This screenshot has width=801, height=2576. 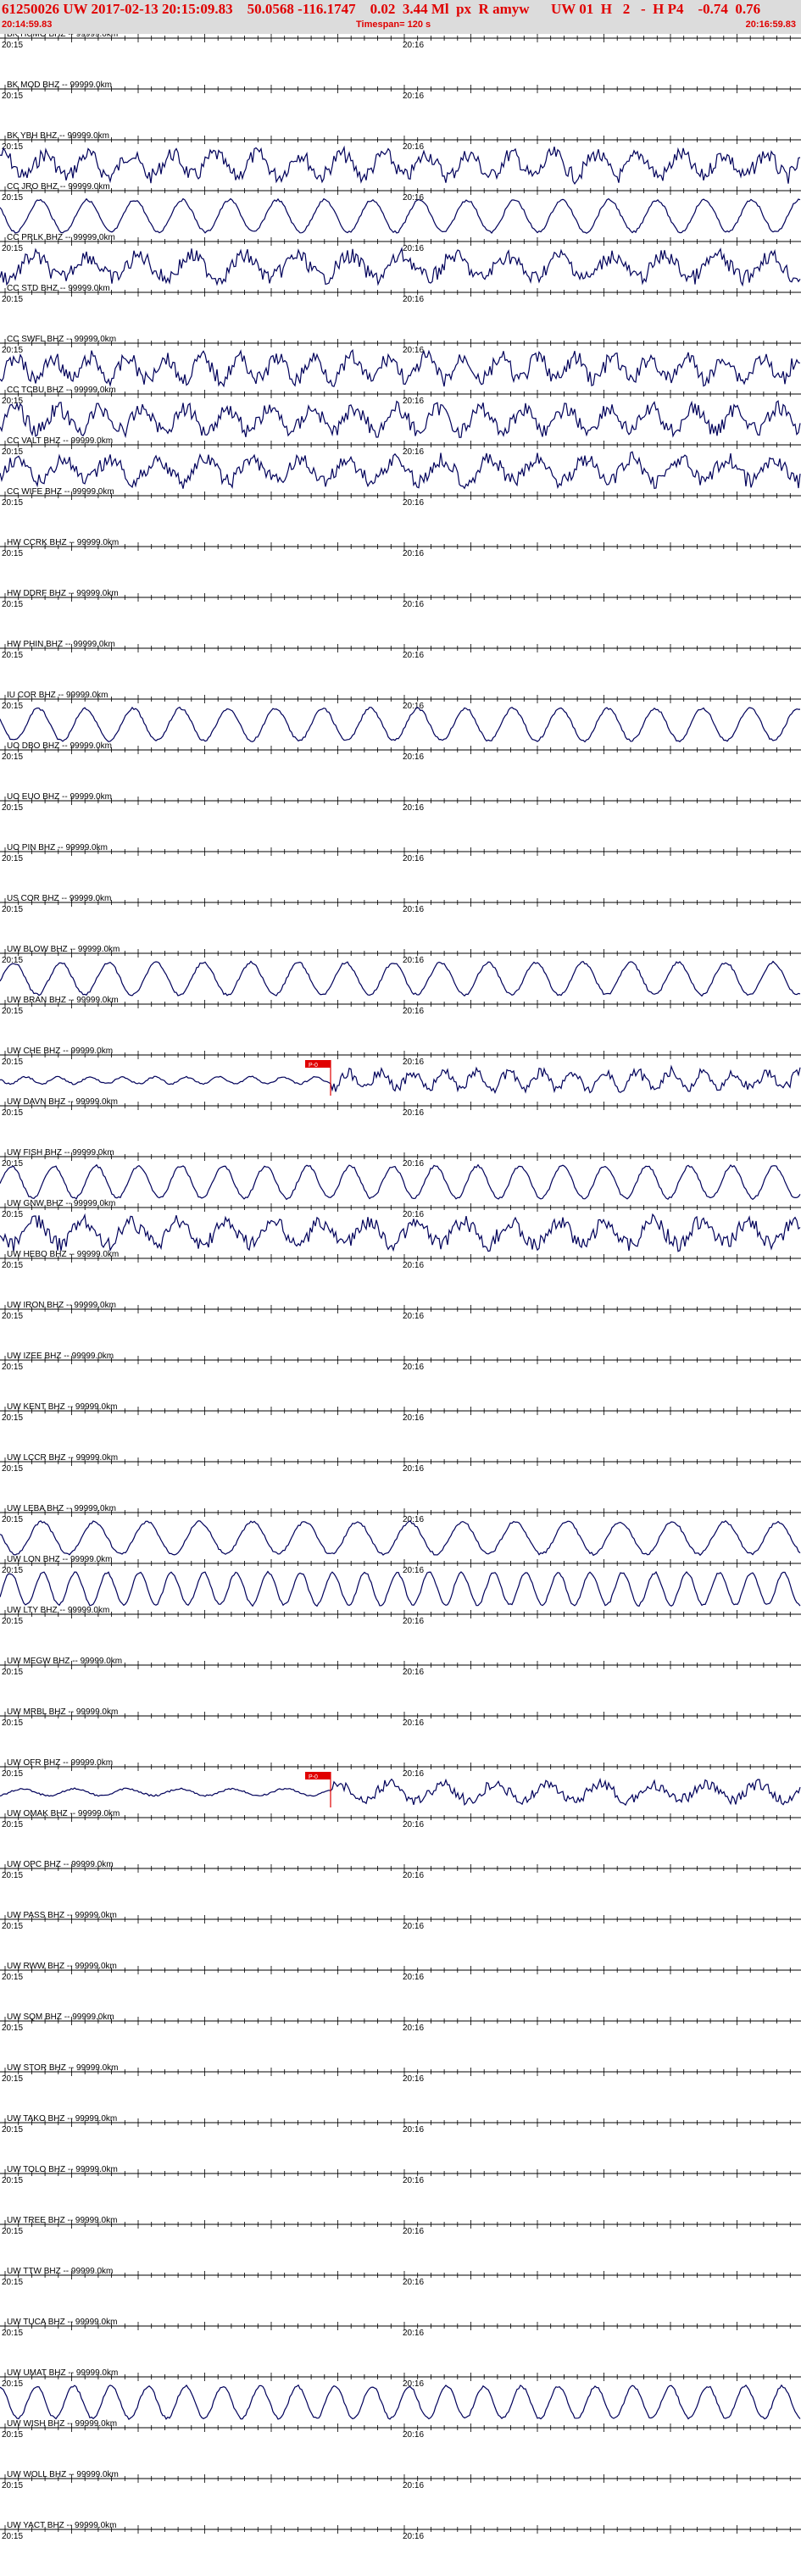 What do you see at coordinates (60, 492) in the screenshot?
I see `station-label: CC WIFE BHZ -- 99999.0km` at bounding box center [60, 492].